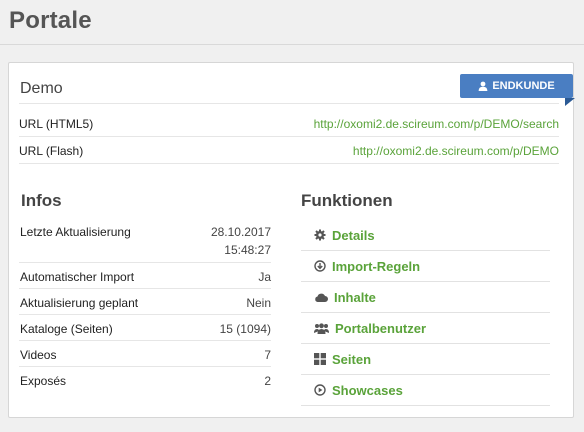 The image size is (584, 432). What do you see at coordinates (41, 88) in the screenshot?
I see `card-title: Demo` at bounding box center [41, 88].